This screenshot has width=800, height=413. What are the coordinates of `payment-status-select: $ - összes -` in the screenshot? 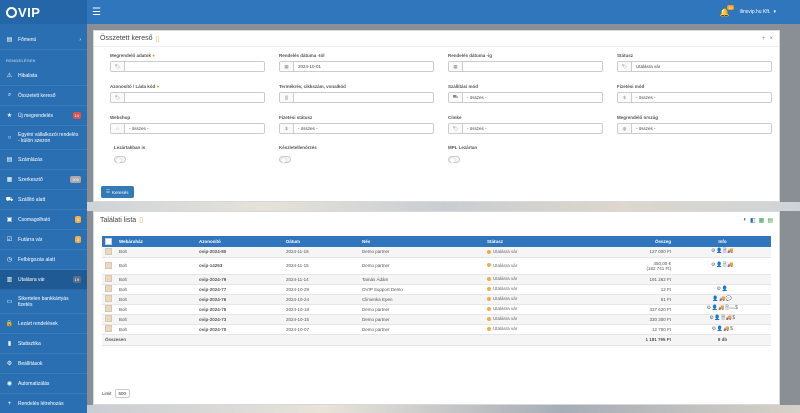 It's located at (356, 128).